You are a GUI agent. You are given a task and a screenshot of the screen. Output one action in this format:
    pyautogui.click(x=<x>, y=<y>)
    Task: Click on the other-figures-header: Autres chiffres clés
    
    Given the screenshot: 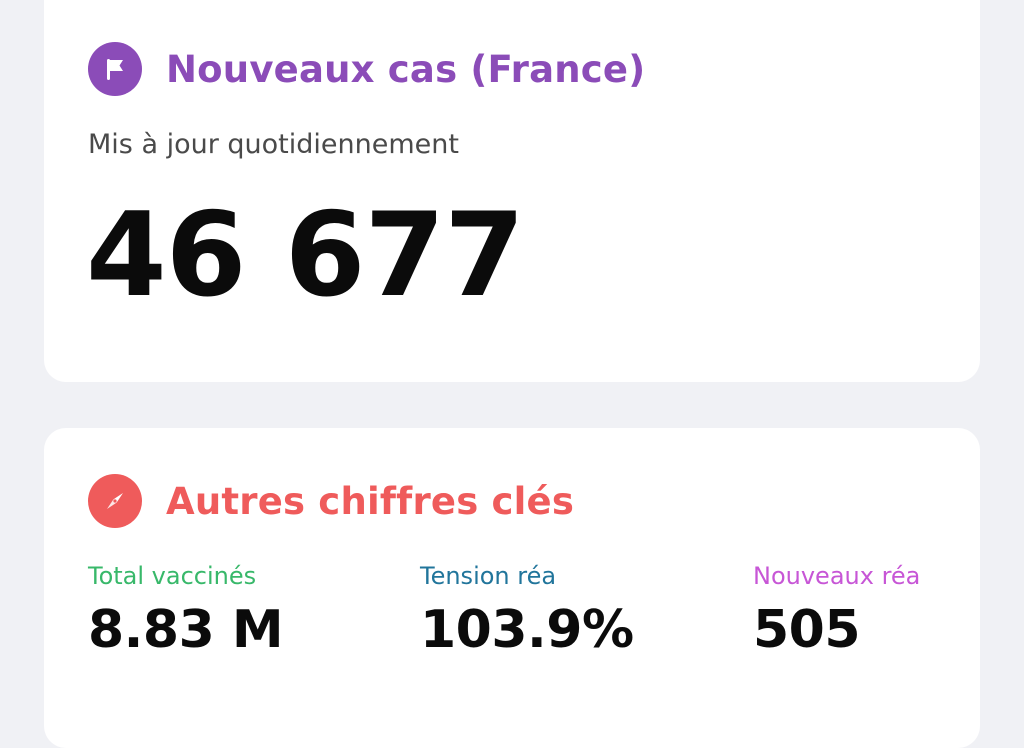 What is the action you would take?
    pyautogui.click(x=331, y=501)
    